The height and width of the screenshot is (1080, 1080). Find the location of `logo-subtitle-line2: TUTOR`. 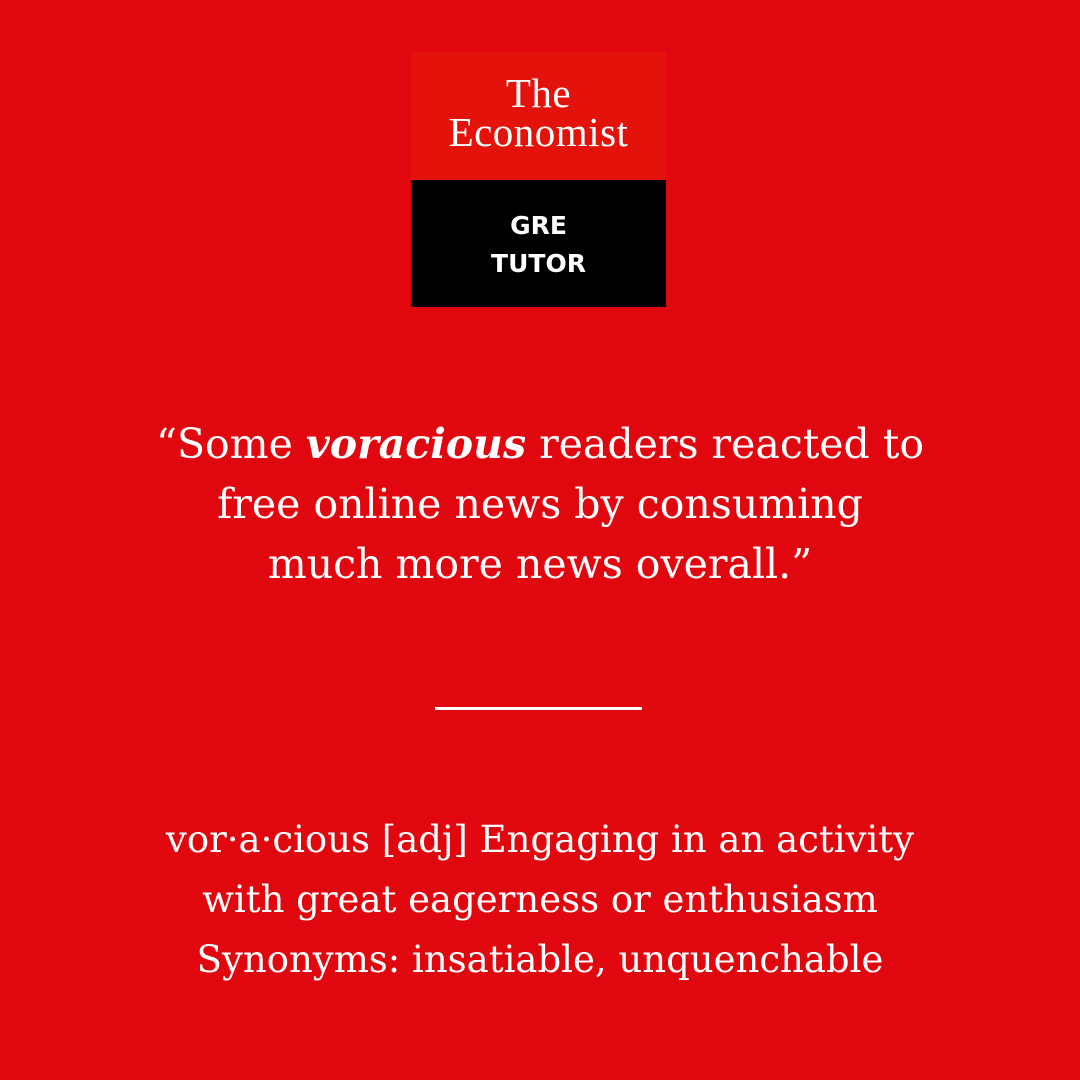

logo-subtitle-line2: TUTOR is located at coordinates (538, 263).